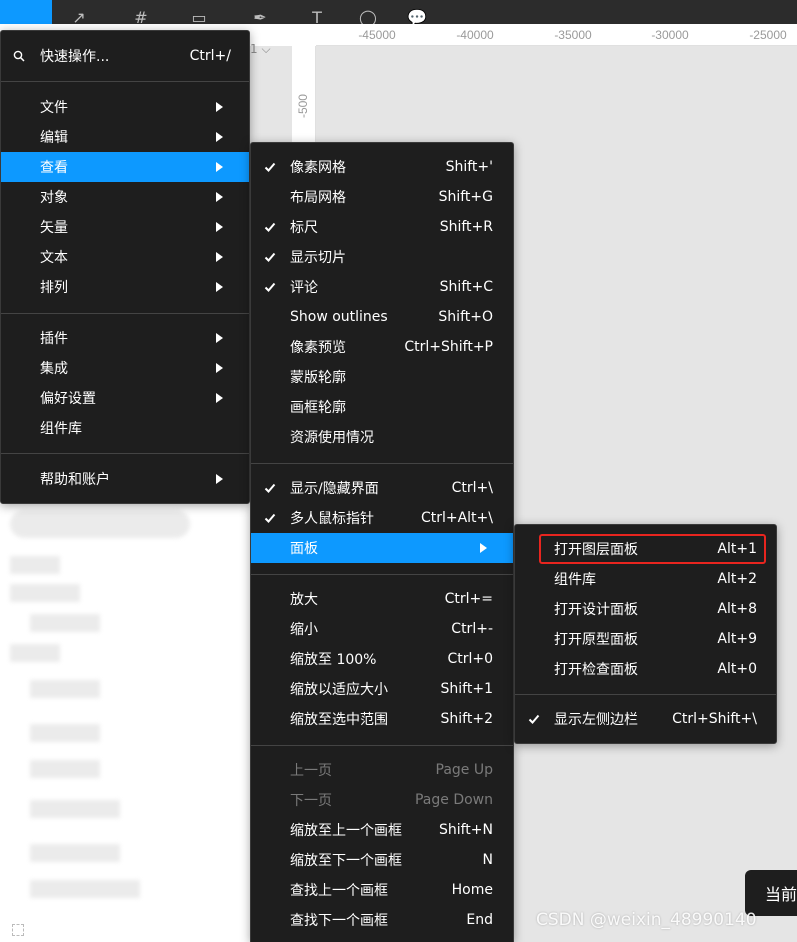 This screenshot has height=942, width=797. What do you see at coordinates (317, 12) in the screenshot?
I see `text-tool-icon: T` at bounding box center [317, 12].